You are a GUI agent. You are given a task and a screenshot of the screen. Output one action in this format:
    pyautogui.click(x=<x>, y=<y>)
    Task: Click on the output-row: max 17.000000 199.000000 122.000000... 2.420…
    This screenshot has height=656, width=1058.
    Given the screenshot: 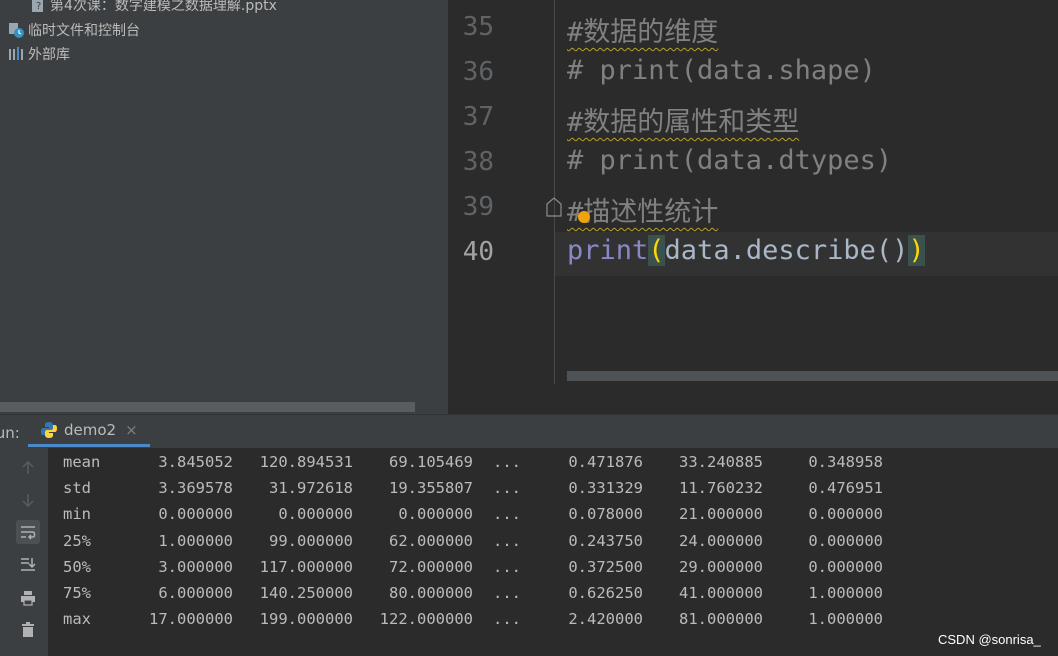 What is the action you would take?
    pyautogui.click(x=500, y=619)
    